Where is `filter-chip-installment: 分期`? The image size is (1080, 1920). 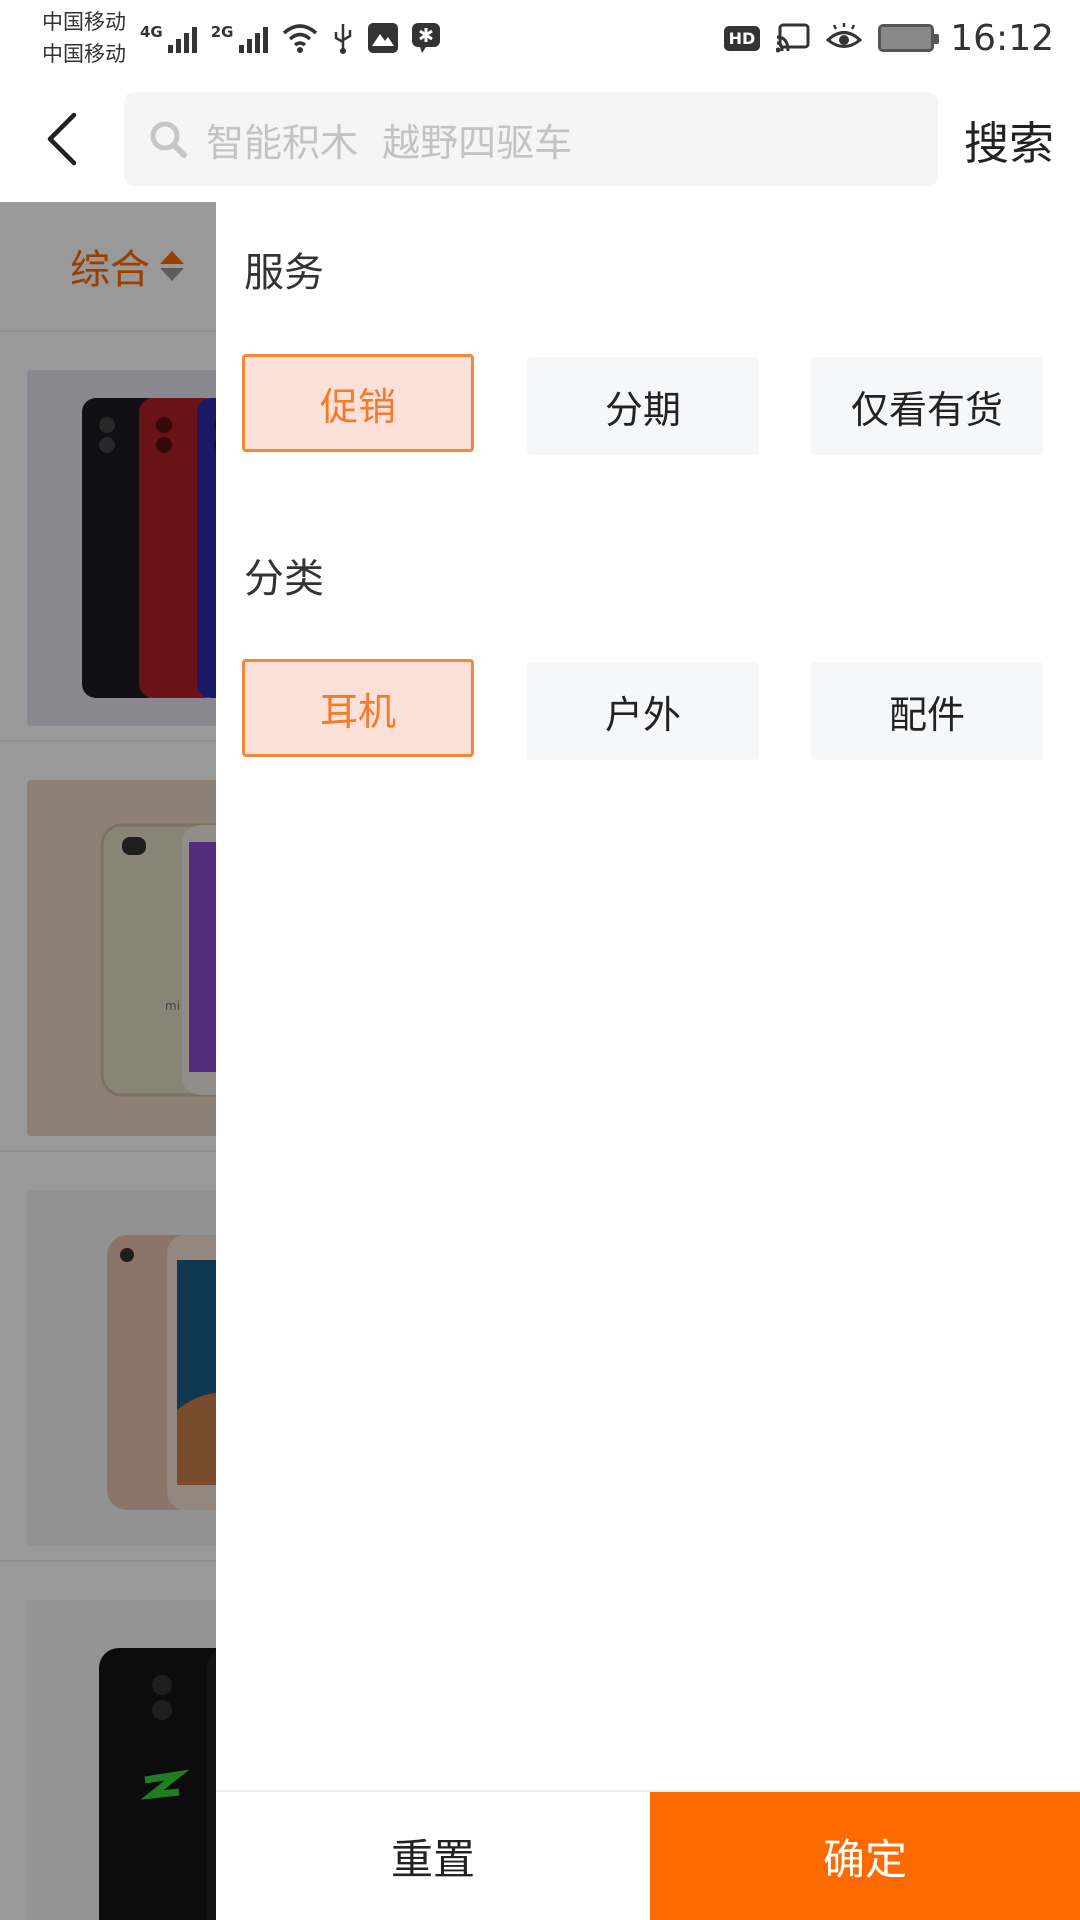
filter-chip-installment: 分期 is located at coordinates (643, 406).